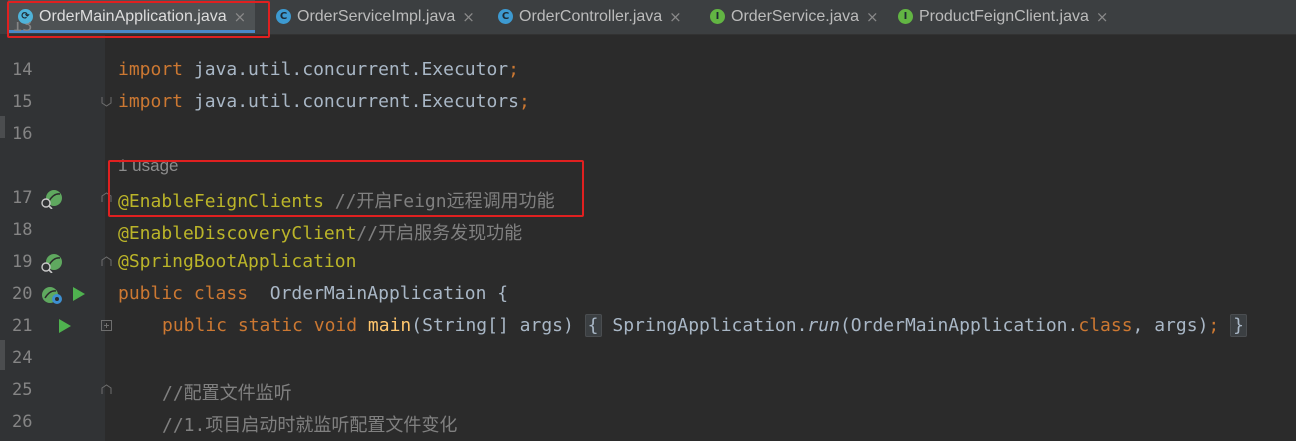 This screenshot has width=1296, height=441. I want to click on code-line-26: 26 //1.项目启动时就监听配置文件变化, so click(648, 422).